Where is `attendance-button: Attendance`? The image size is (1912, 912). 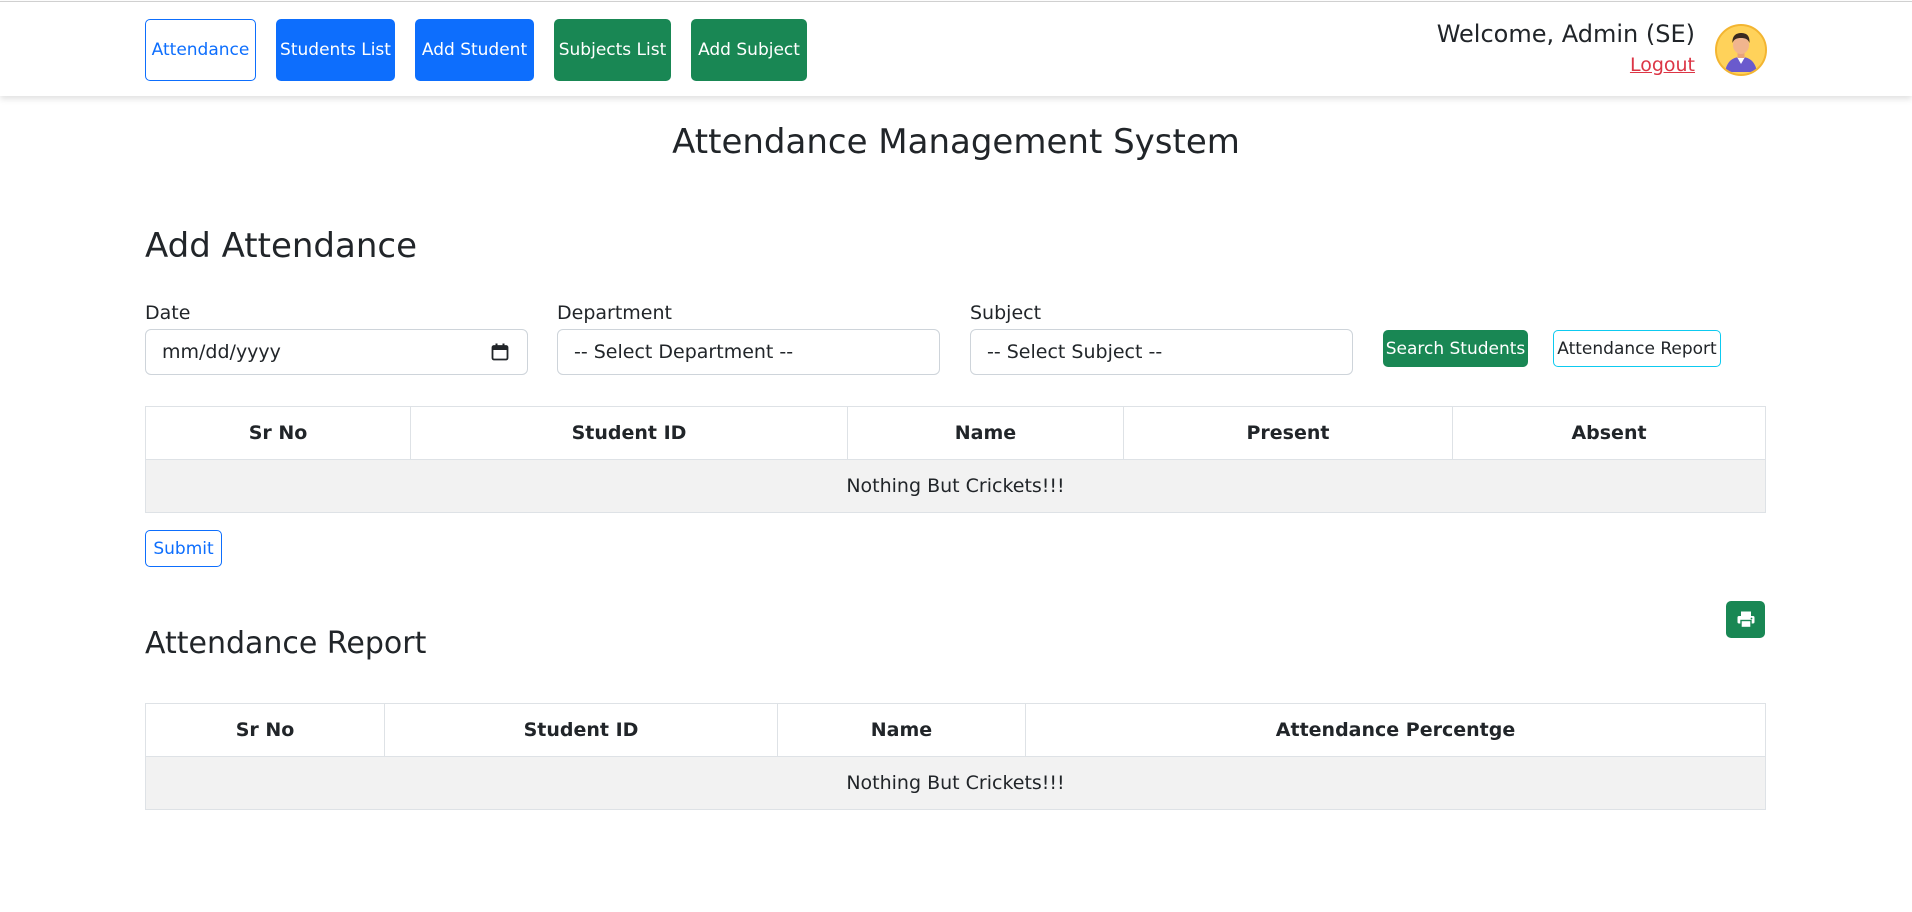
attendance-button: Attendance is located at coordinates (200, 50).